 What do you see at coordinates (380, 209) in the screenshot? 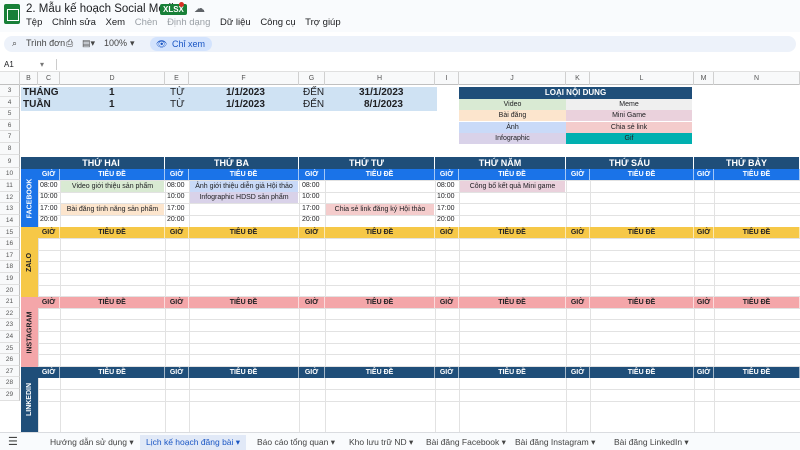
I see `fb-wed-title-3: Chia sẻ link đăng ký Hội thảo` at bounding box center [380, 209].